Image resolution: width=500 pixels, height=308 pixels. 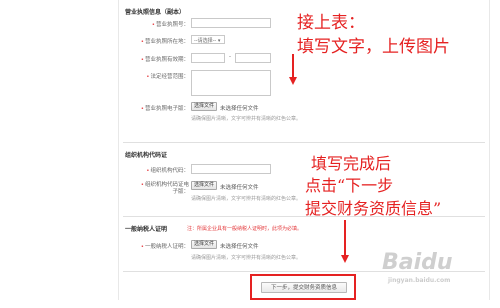 What do you see at coordinates (231, 23) in the screenshot?
I see `license-number-input` at bounding box center [231, 23].